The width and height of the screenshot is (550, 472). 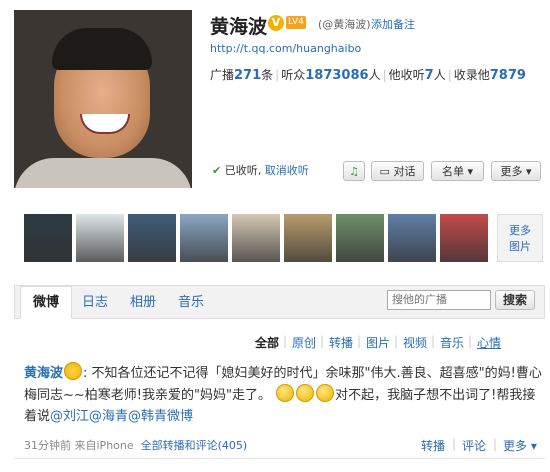 I want to click on tab-music: 音乐, so click(x=191, y=300).